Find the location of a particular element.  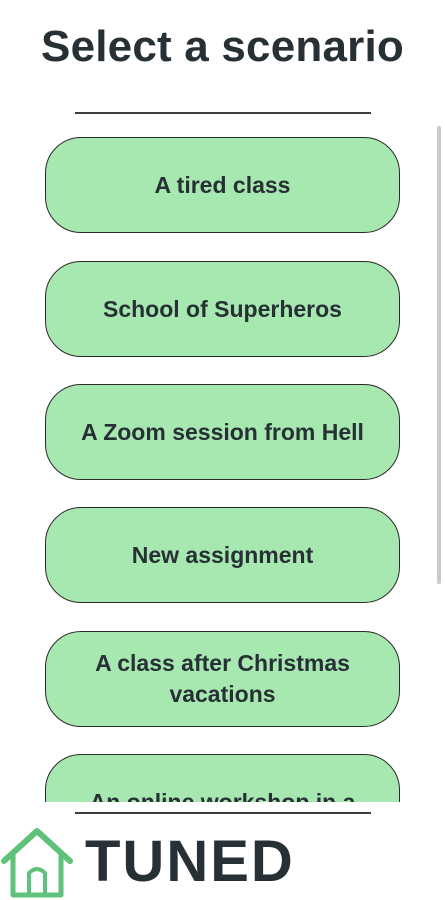

footer-divider is located at coordinates (223, 813).